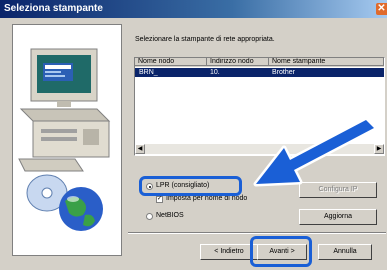 Image resolution: width=387 pixels, height=270 pixels. What do you see at coordinates (326, 62) in the screenshot?
I see `column-header-printer-name: Nome stampante` at bounding box center [326, 62].